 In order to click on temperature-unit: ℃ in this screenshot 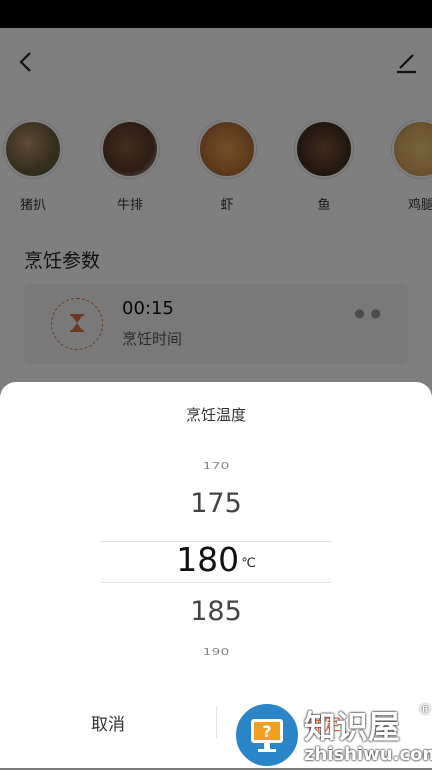, I will do `click(248, 563)`.